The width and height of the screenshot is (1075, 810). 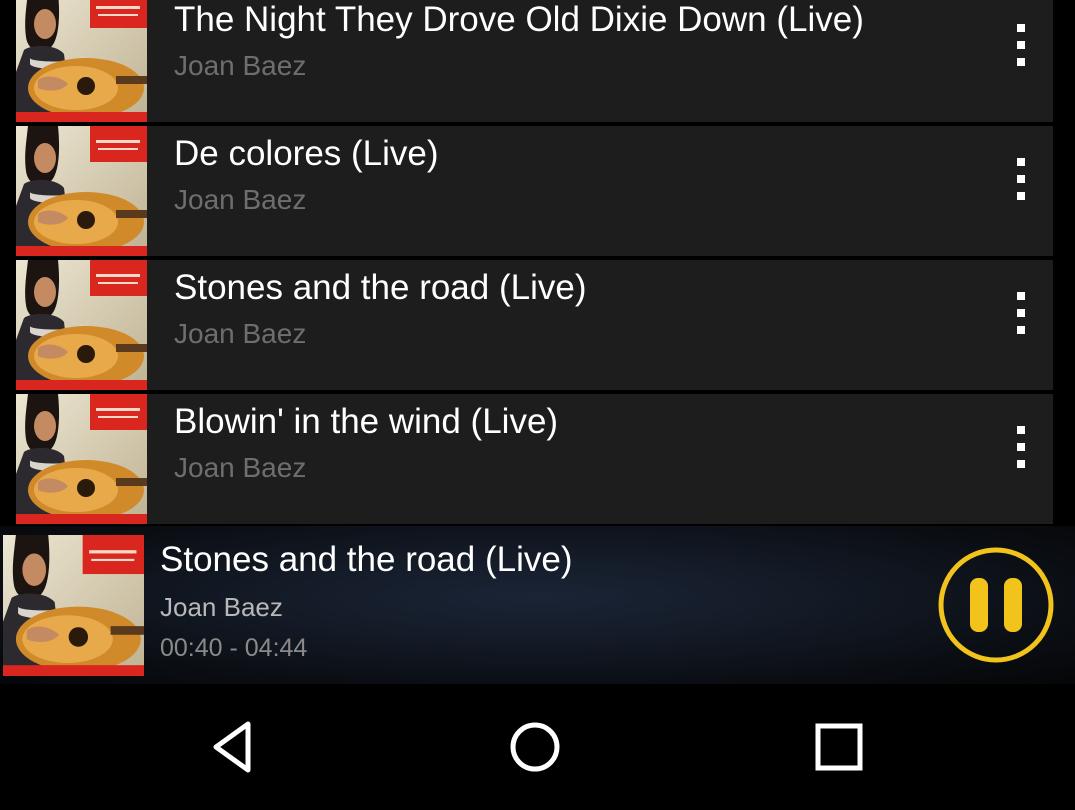 I want to click on now-playing-time: 00:40 - 04:44, so click(x=234, y=648).